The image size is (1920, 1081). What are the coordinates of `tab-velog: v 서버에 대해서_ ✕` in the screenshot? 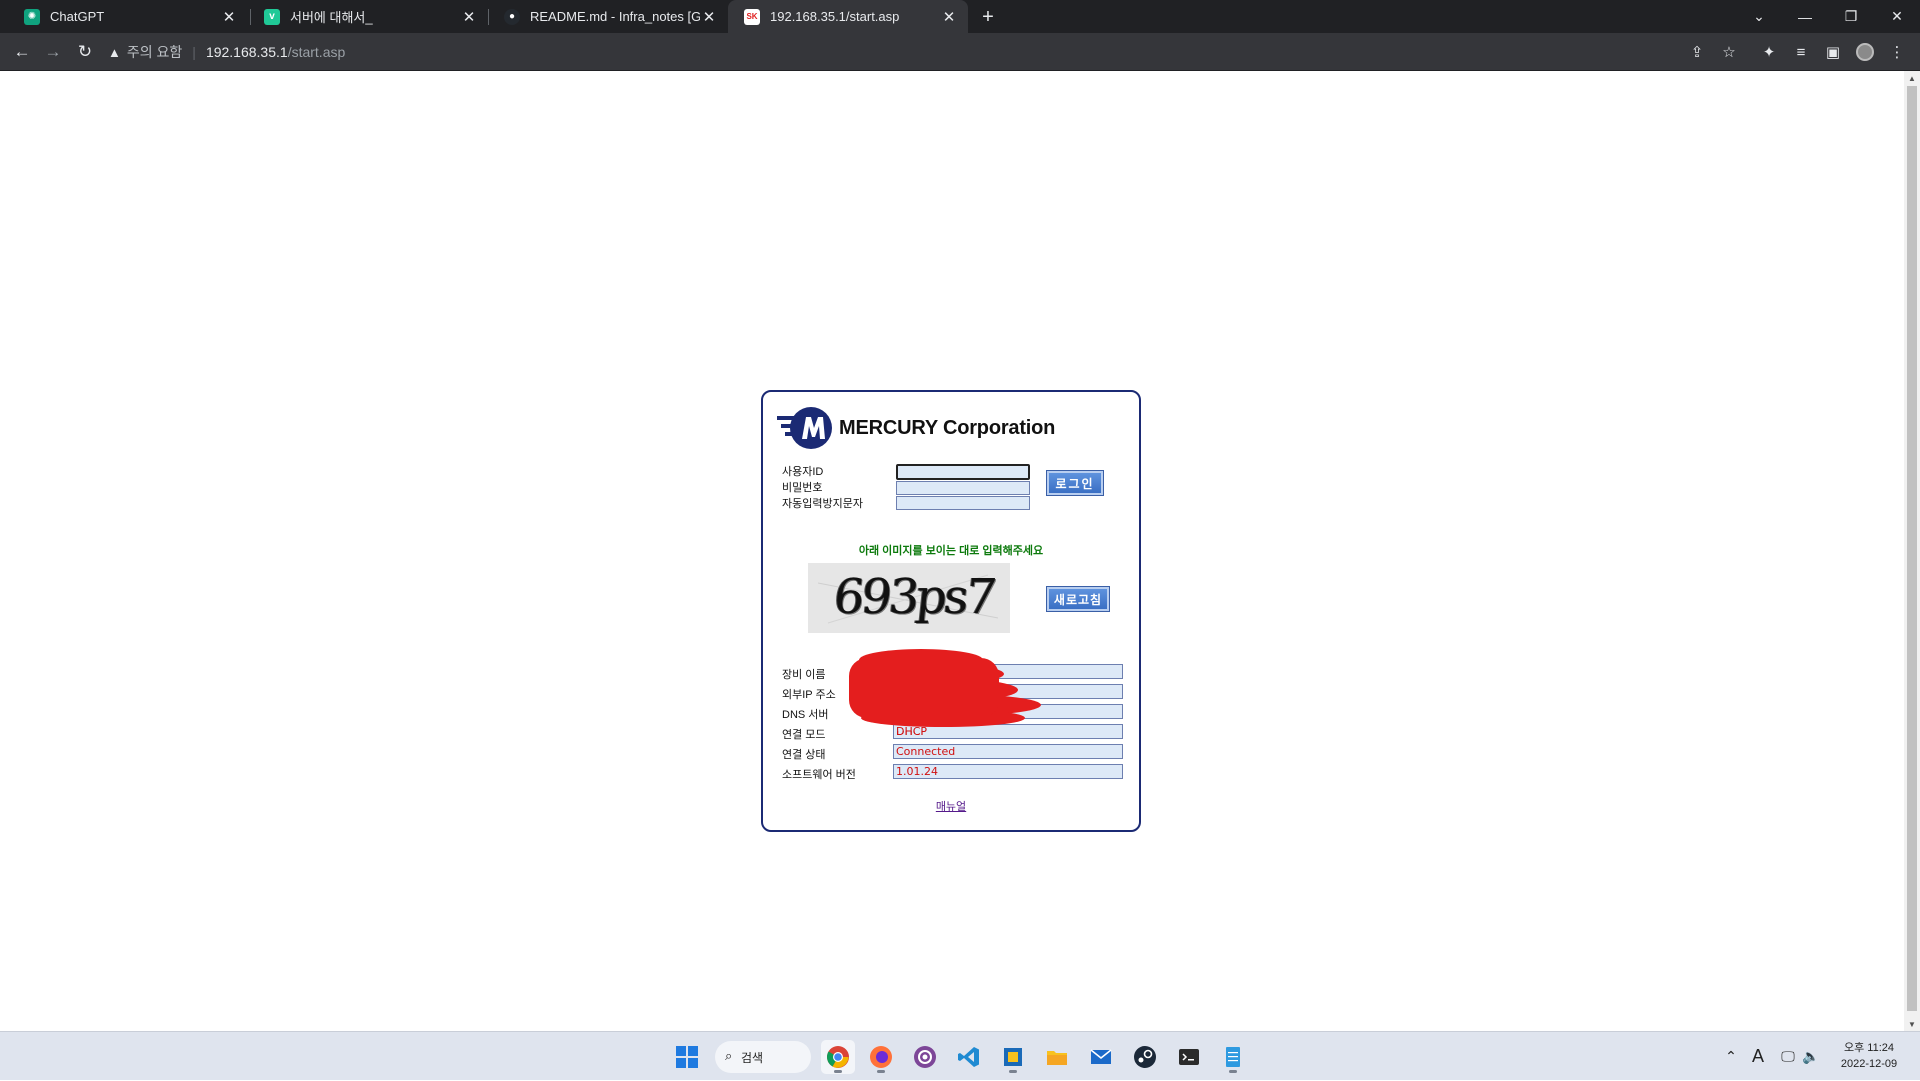 It's located at (368, 16).